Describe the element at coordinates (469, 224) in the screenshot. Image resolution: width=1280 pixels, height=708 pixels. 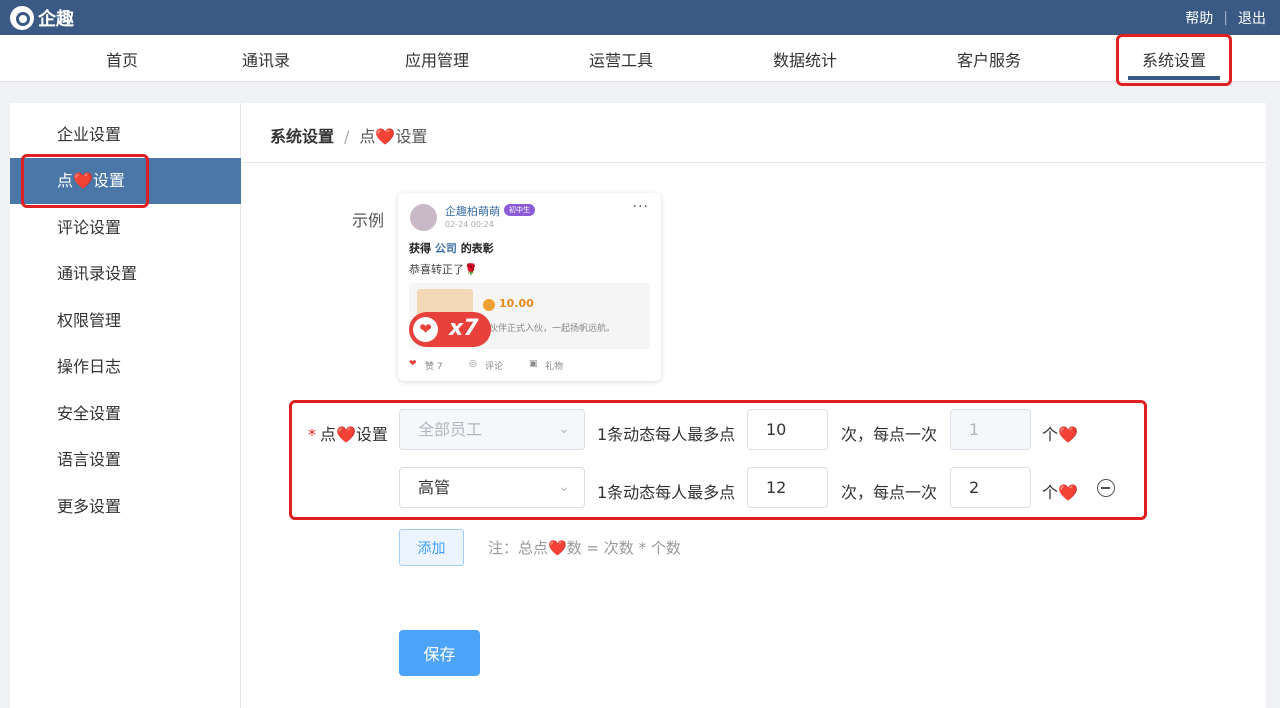
I see `card-timestamp: 02-24 00:24` at that location.